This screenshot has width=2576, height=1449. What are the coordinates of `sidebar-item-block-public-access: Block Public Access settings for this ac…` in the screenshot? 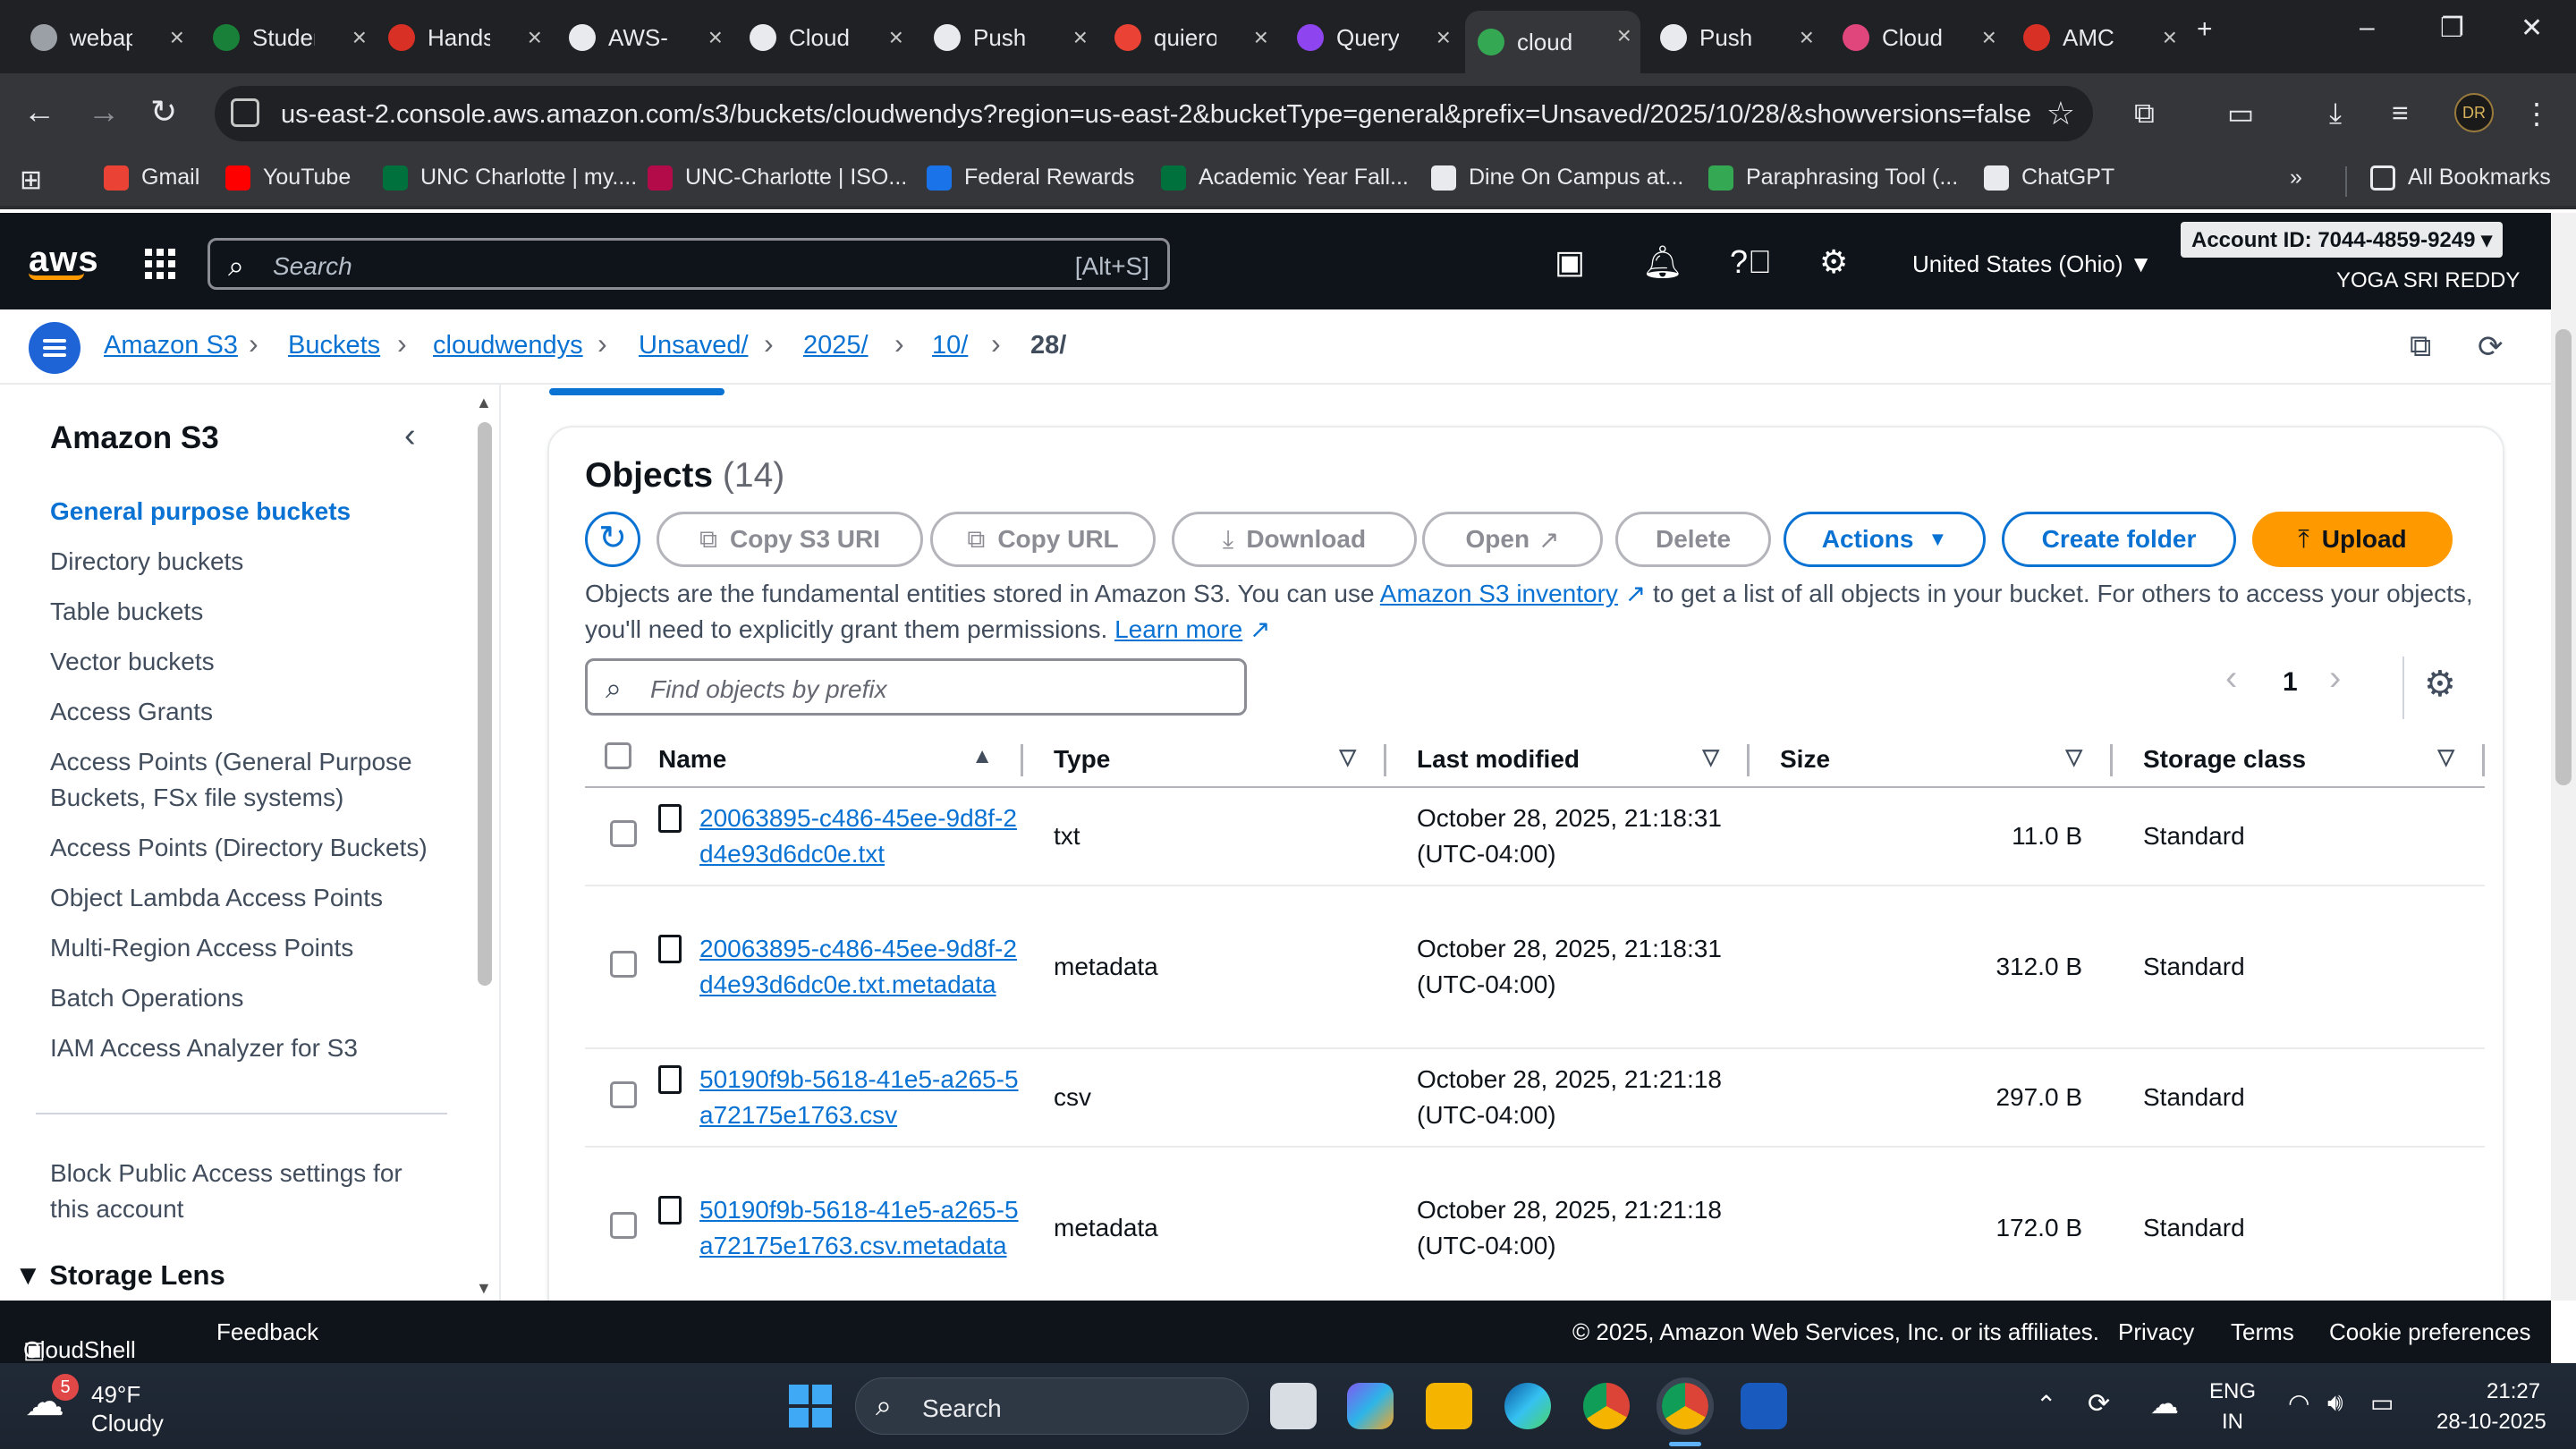 It's located at (247, 1191).